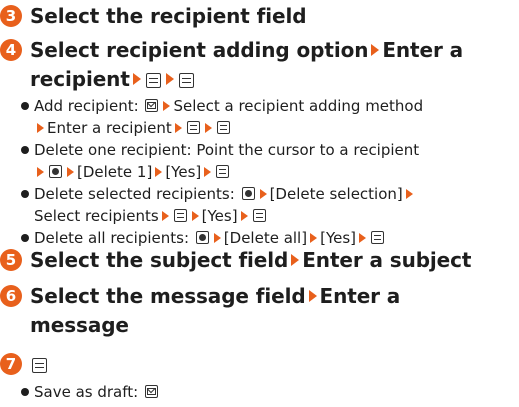 Image resolution: width=519 pixels, height=407 pixels. Describe the element at coordinates (11, 260) in the screenshot. I see `step-number: 5` at that location.